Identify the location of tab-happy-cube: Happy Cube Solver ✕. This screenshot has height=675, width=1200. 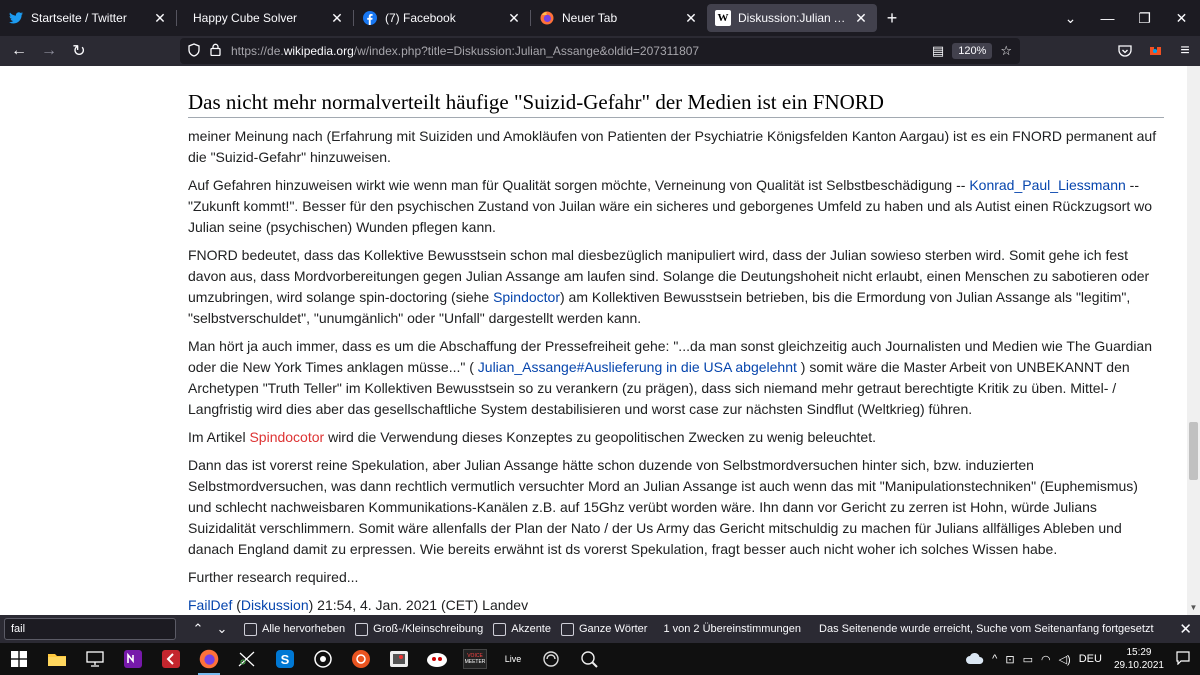
(265, 18).